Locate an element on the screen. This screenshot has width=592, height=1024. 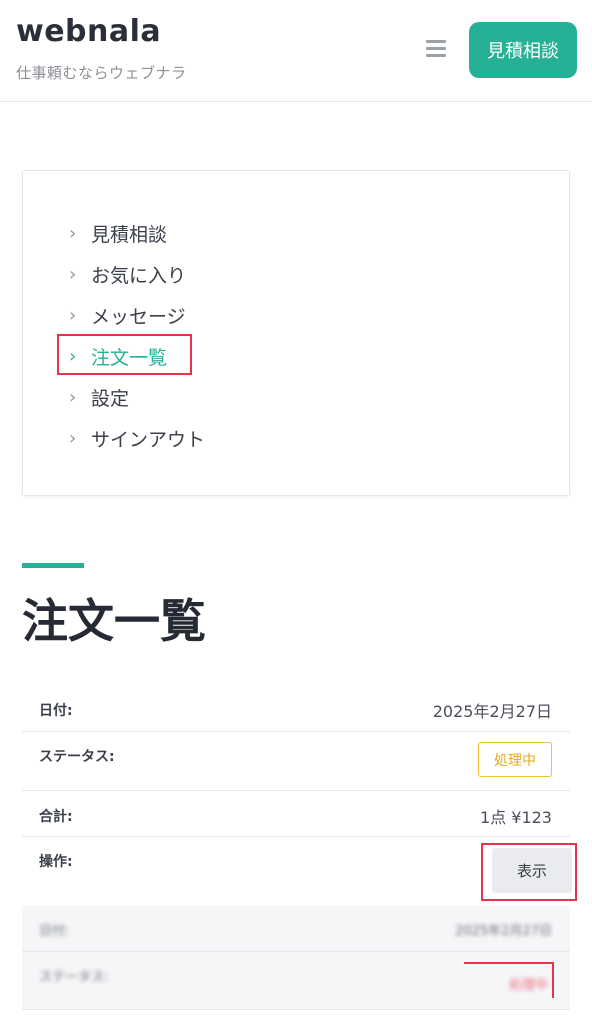
status-badge: 処理中 is located at coordinates (515, 759).